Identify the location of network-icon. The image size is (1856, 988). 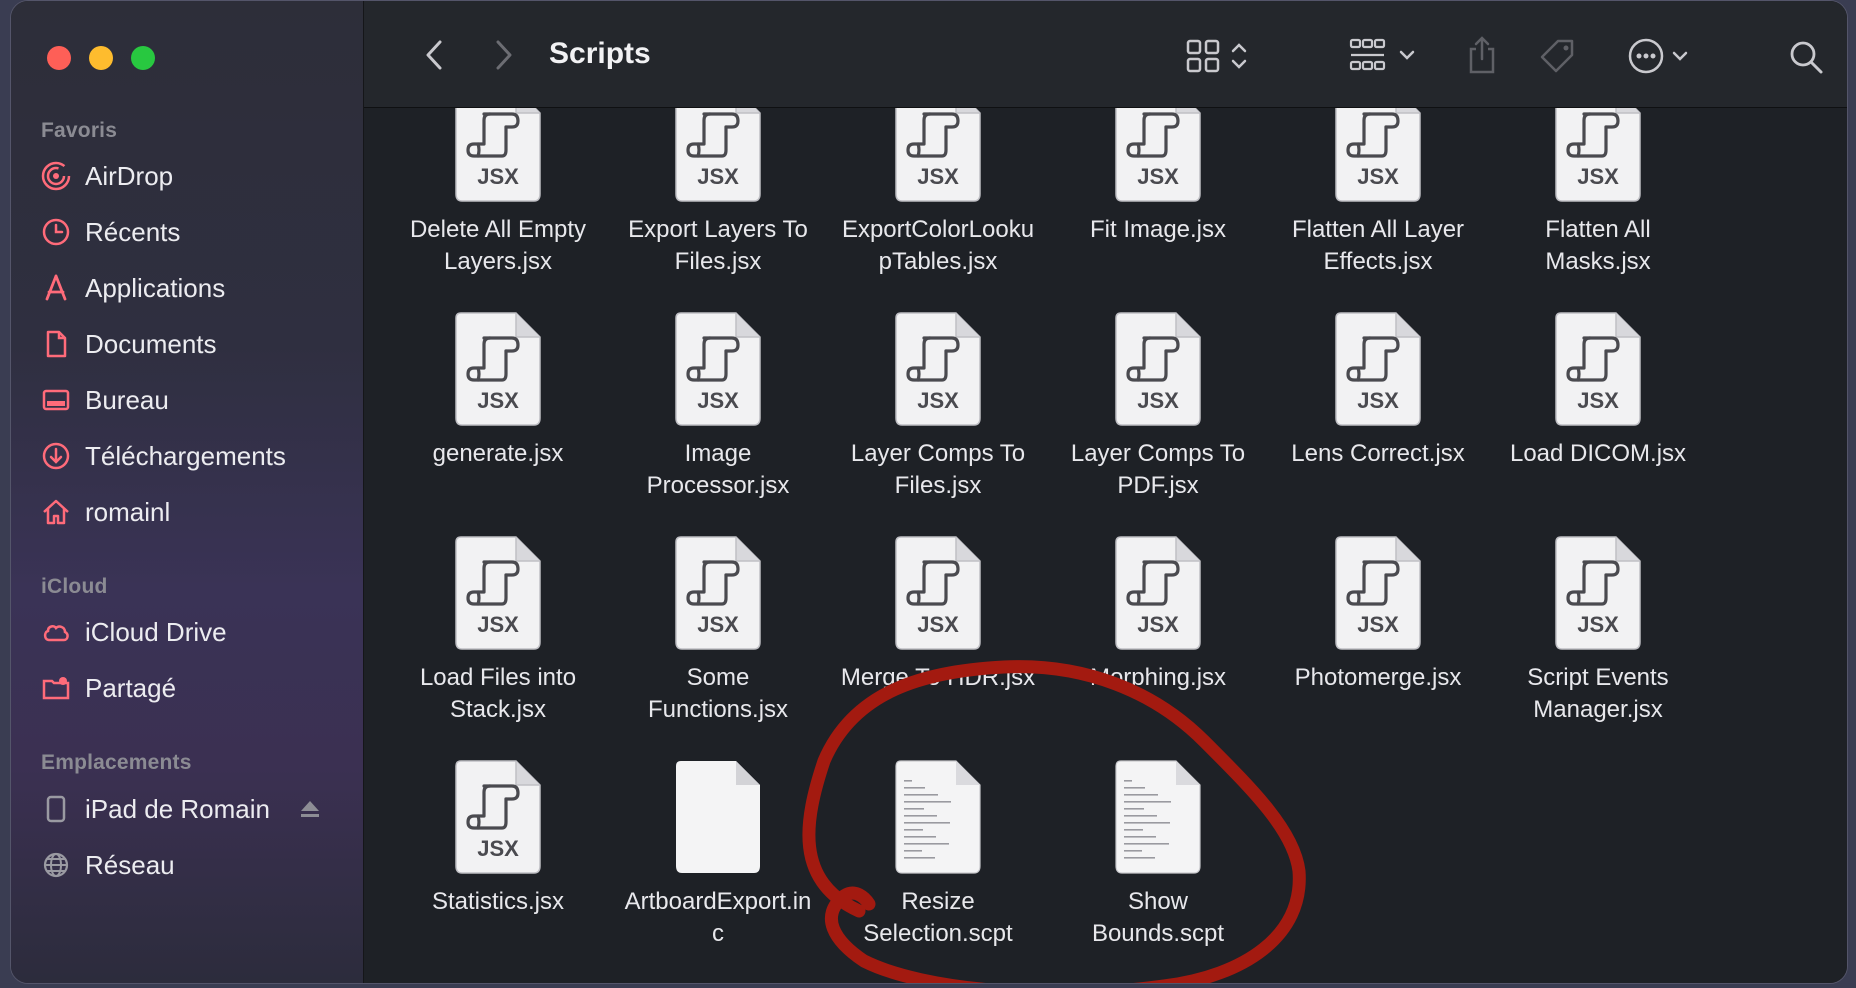
(56, 865).